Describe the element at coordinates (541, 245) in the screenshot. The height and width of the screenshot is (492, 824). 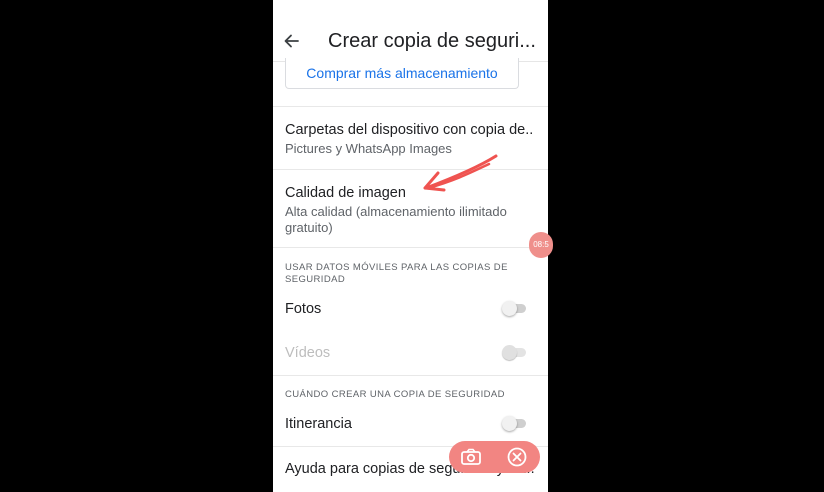
I see `time-bubble: 08:5` at that location.